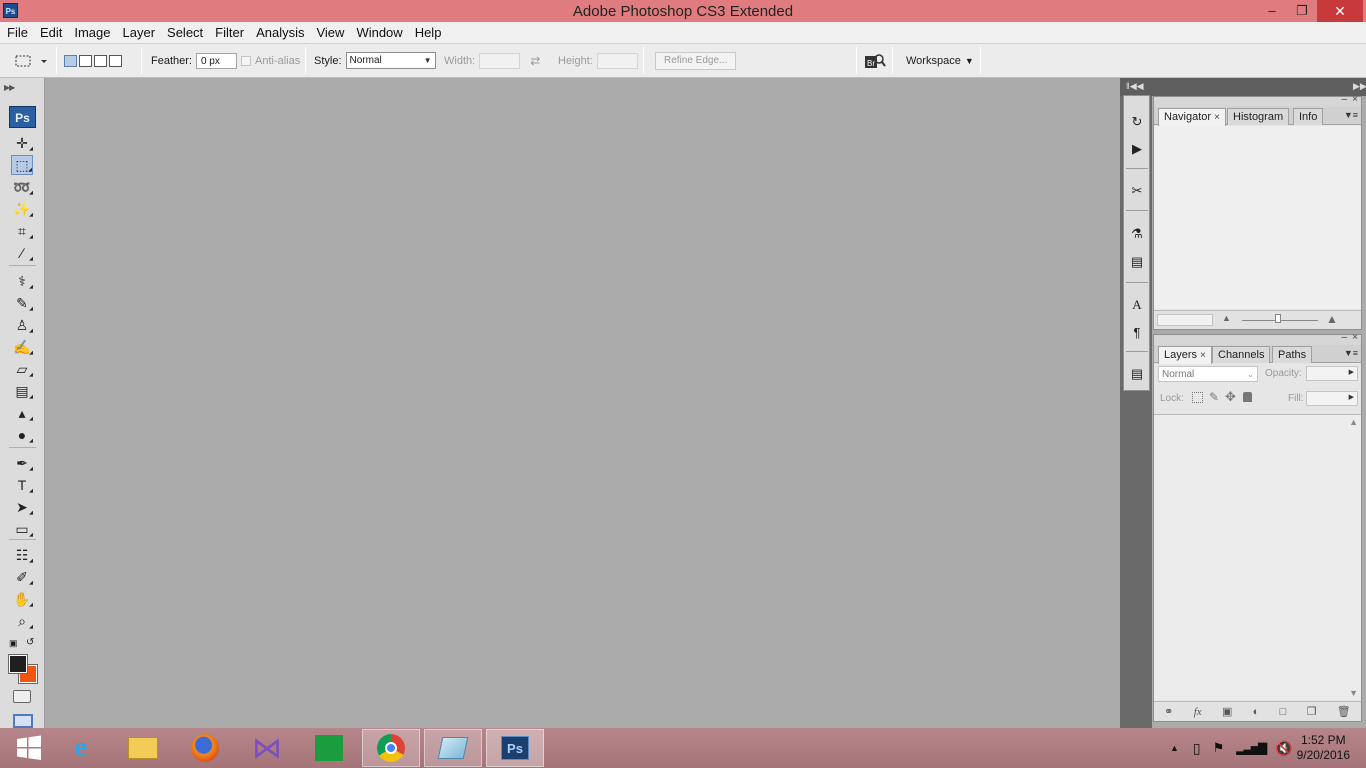 Image resolution: width=1366 pixels, height=768 pixels. What do you see at coordinates (22, 325) in the screenshot?
I see `stamp-tool: ♙ ◢` at bounding box center [22, 325].